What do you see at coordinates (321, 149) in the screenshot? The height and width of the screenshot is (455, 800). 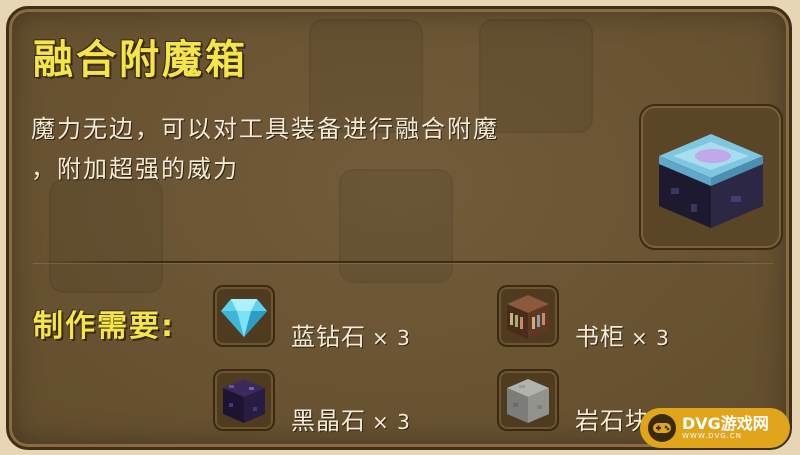 I see `item-description: 魔力无边，可以对工具装备进行融合附魔 ，附加超强的威力` at bounding box center [321, 149].